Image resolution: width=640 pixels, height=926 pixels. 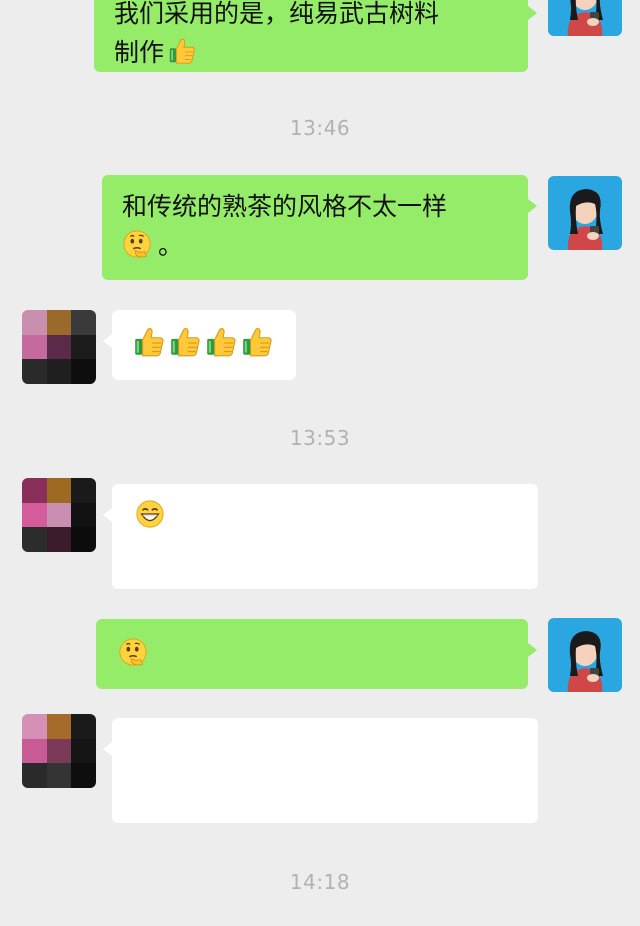 I want to click on message-bubble-sent: 和传统的熟茶的风格不太一样 。, so click(x=319, y=227).